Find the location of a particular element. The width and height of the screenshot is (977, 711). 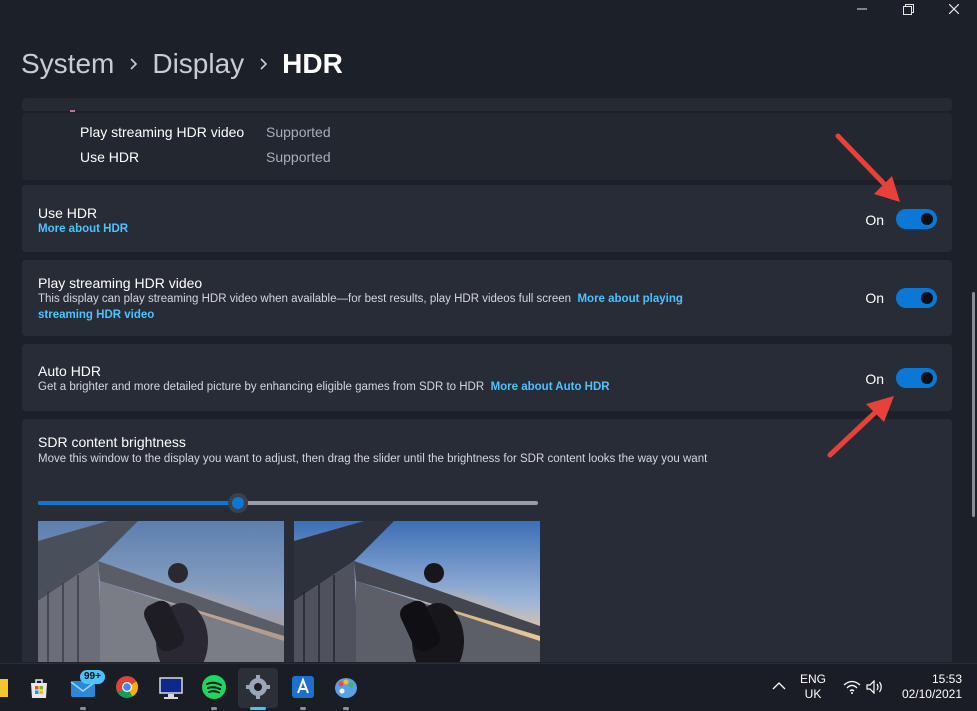

chrome-icon is located at coordinates (127, 687).